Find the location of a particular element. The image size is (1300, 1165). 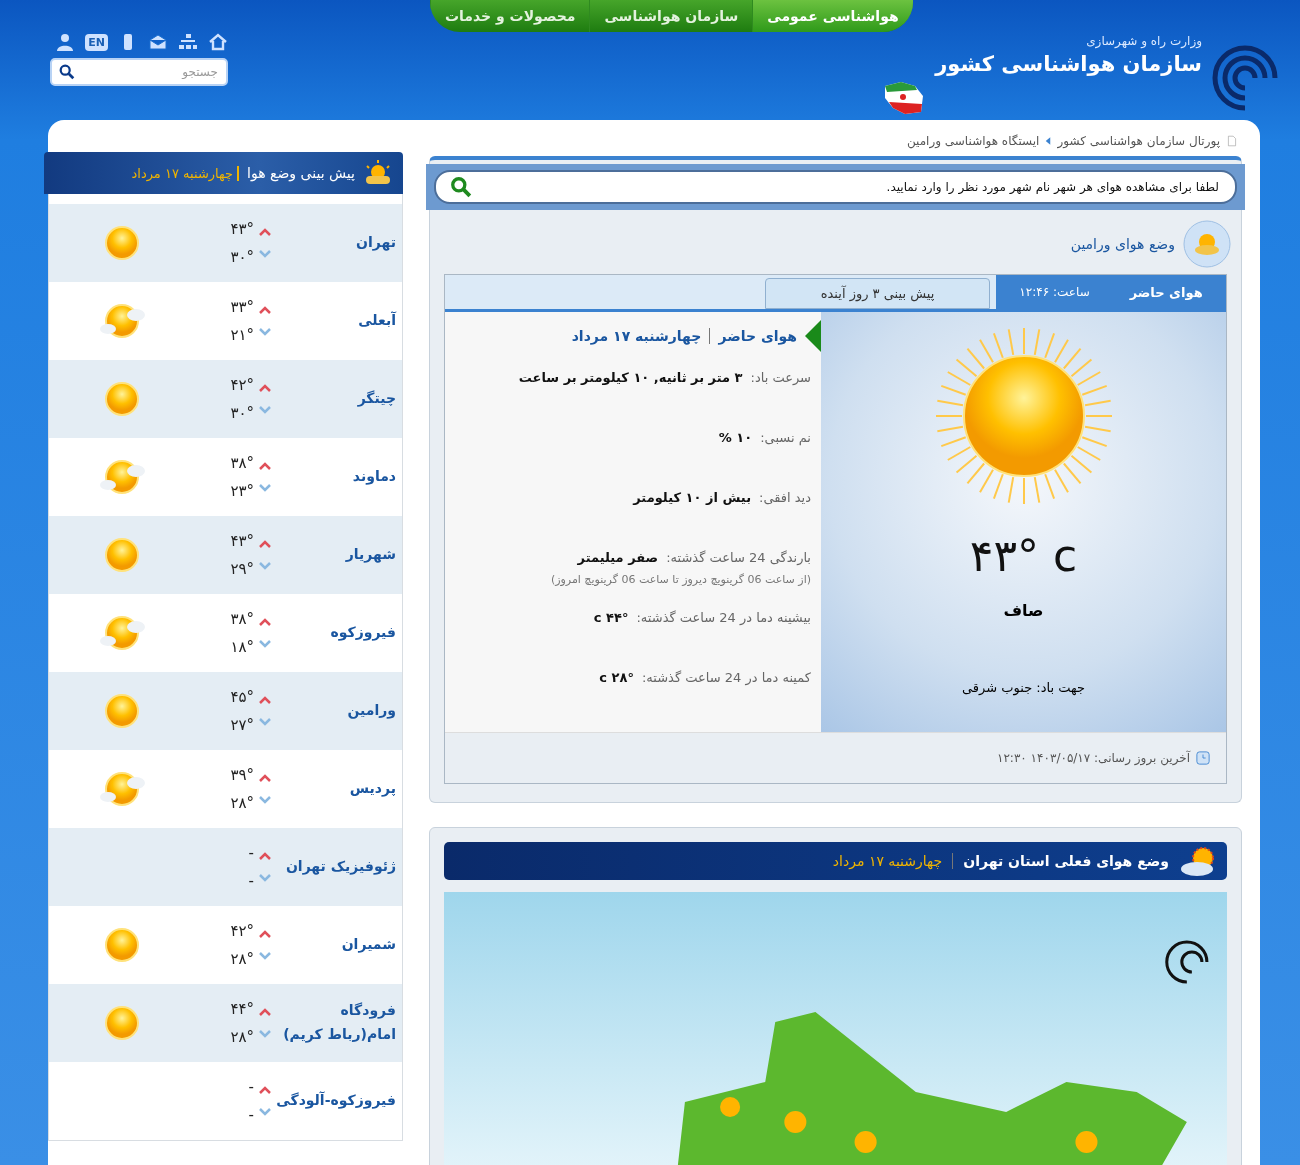

high-temperature: ۳۹° is located at coordinates (241, 775).